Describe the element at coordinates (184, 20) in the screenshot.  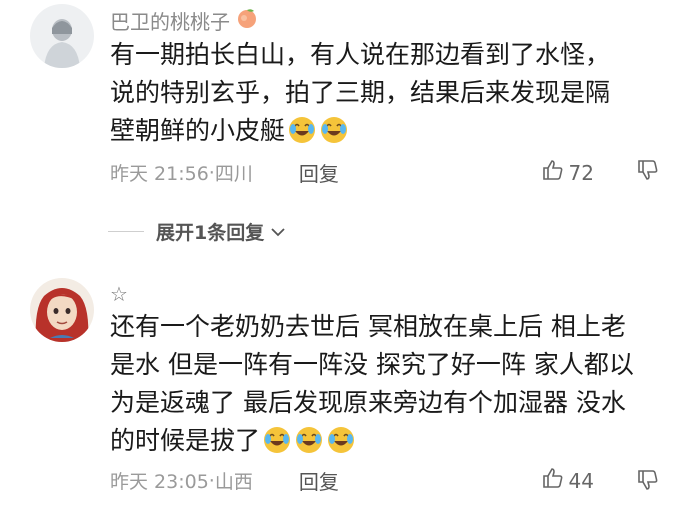
I see `username: 巴卫的桃桃子` at that location.